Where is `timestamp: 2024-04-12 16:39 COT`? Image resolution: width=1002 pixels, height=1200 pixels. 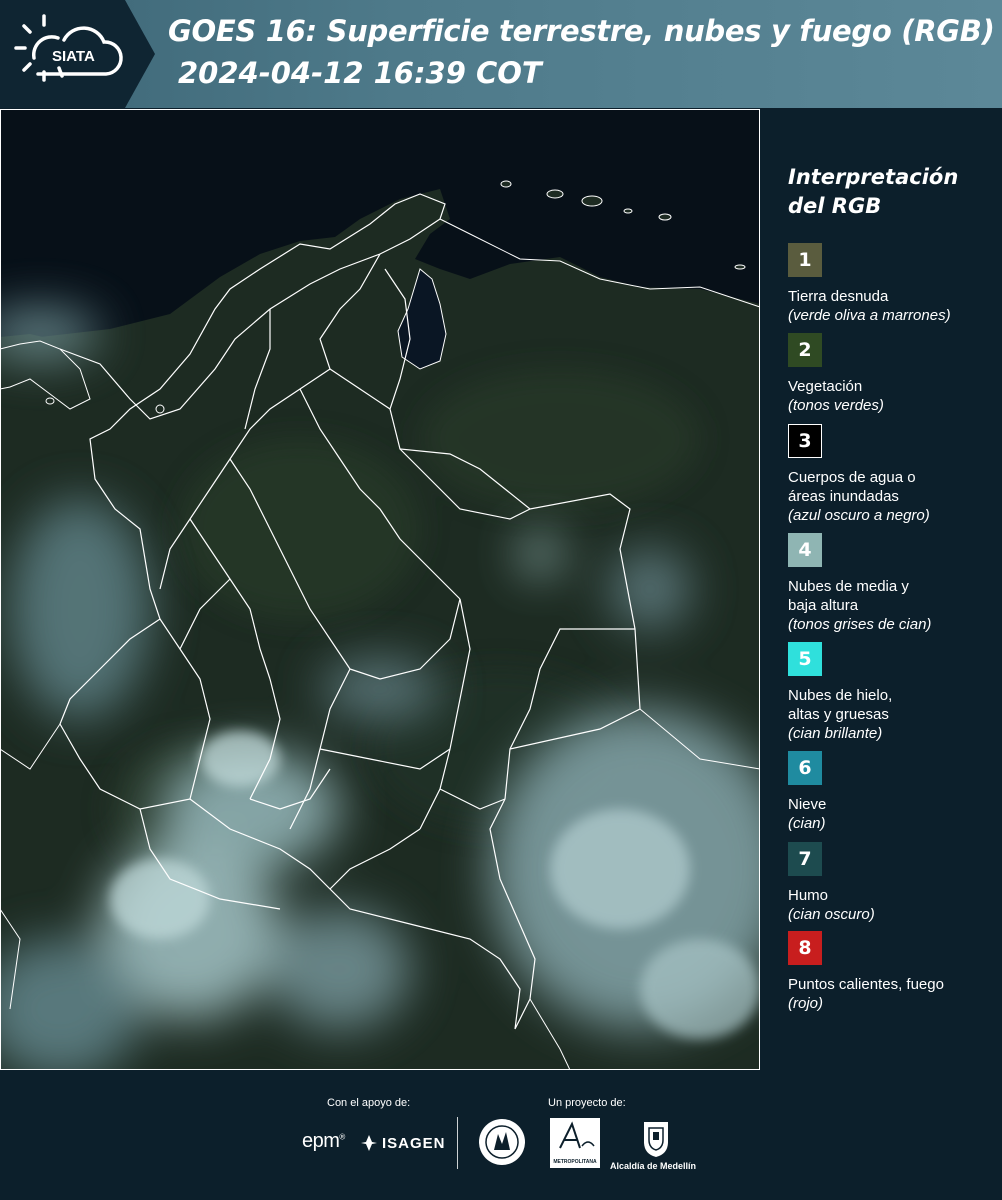
timestamp: 2024-04-12 16:39 COT is located at coordinates (360, 73).